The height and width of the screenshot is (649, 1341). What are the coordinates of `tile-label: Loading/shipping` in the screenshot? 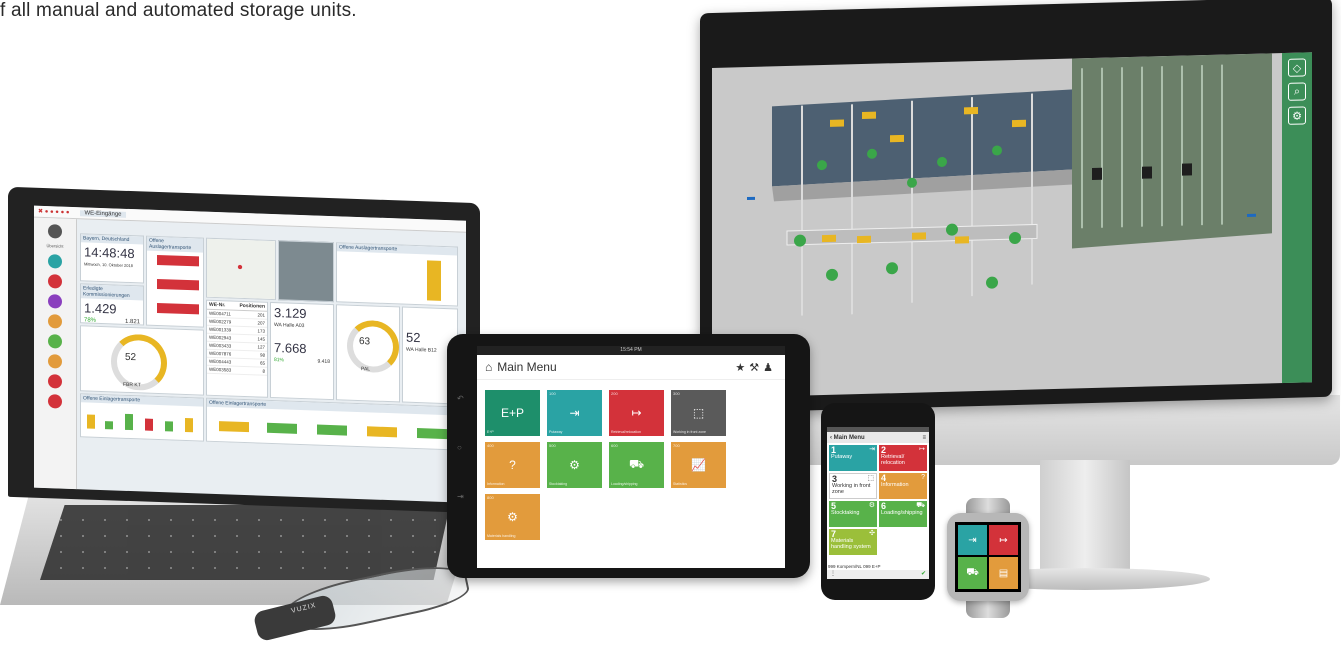 It's located at (902, 513).